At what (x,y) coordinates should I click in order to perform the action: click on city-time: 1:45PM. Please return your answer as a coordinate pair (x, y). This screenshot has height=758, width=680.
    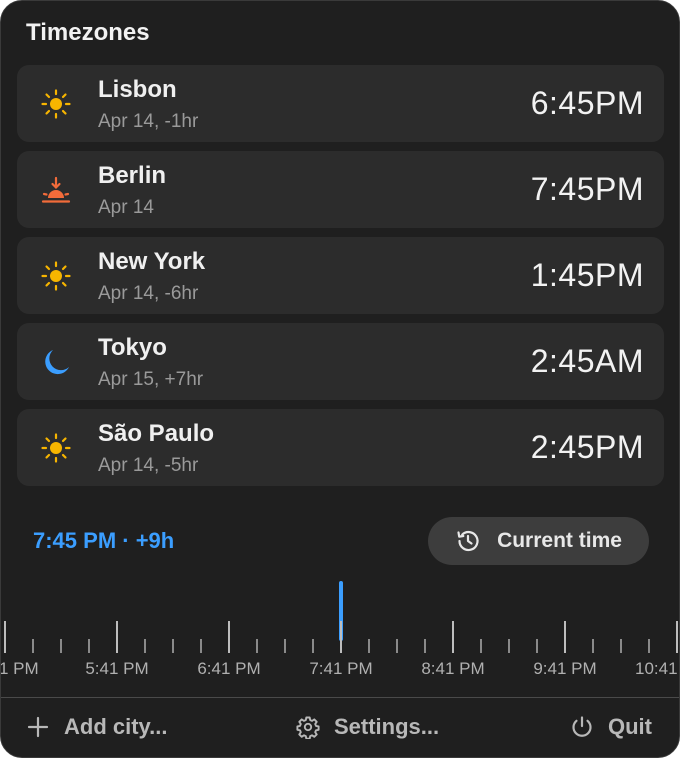
    Looking at the image, I should click on (587, 275).